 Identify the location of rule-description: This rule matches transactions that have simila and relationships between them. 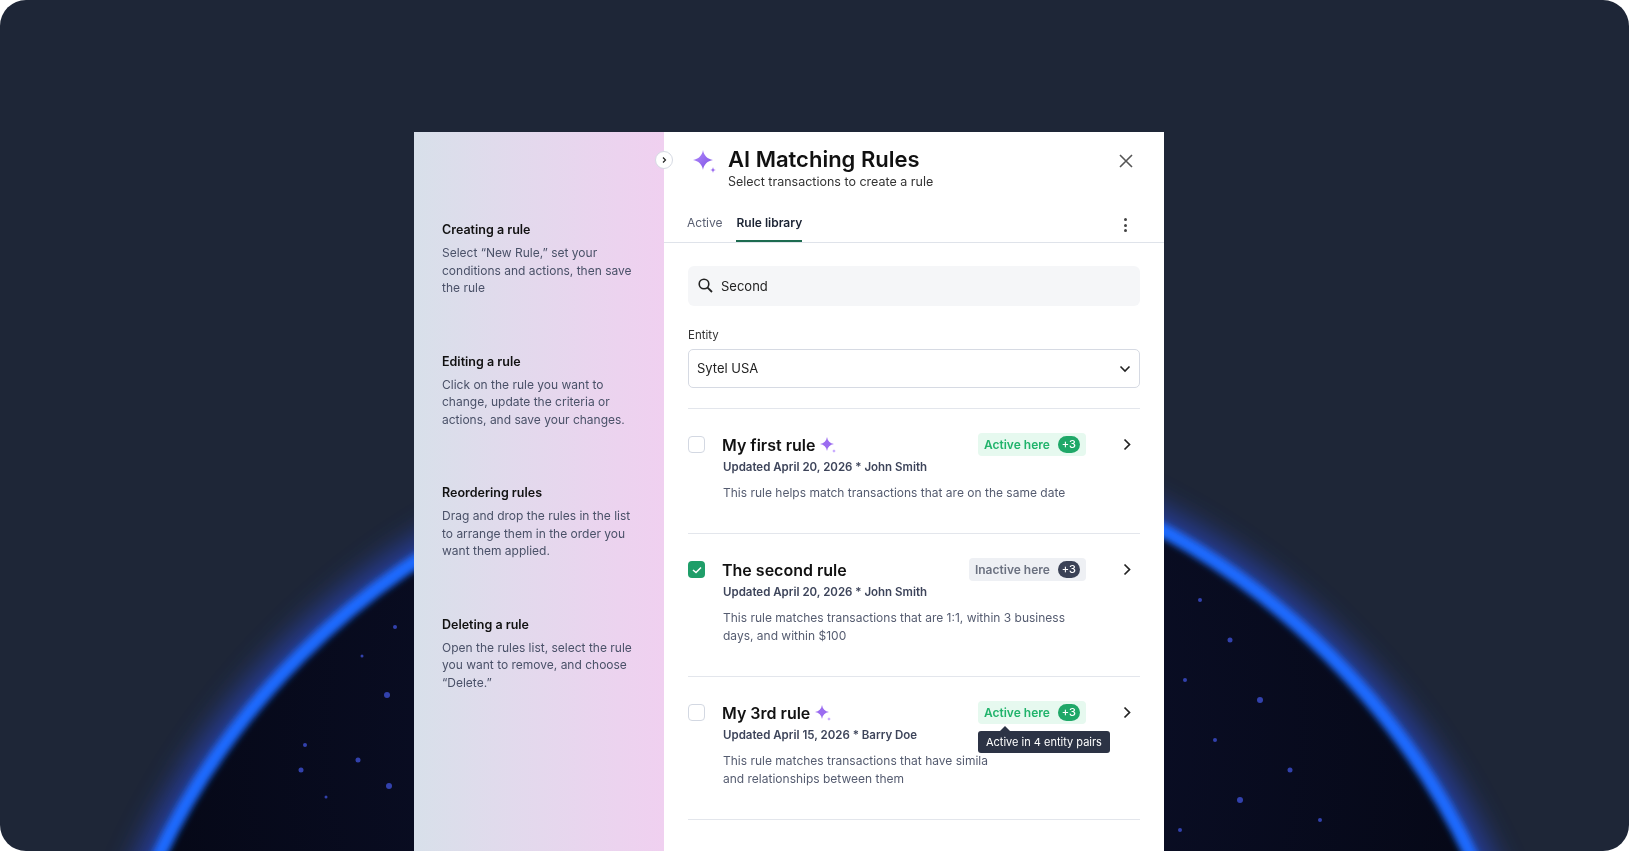
(856, 770).